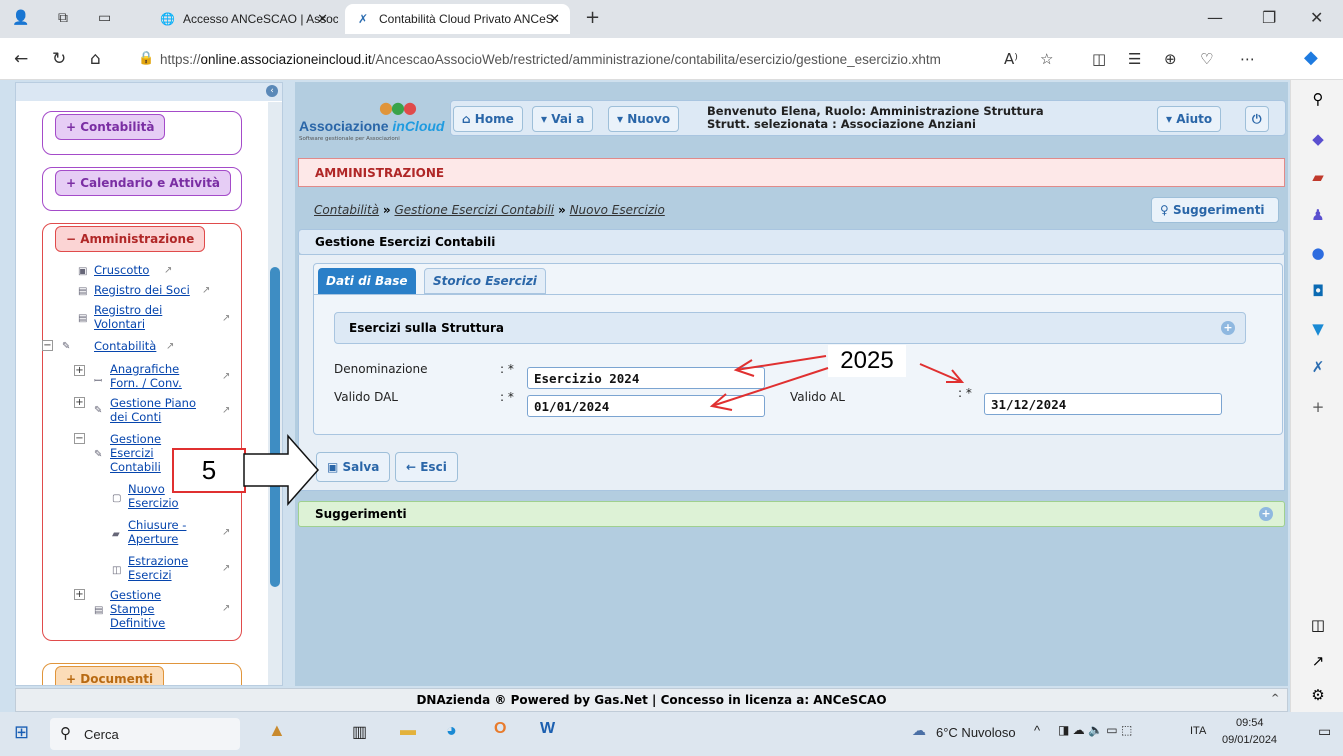 This screenshot has width=1343, height=756. I want to click on tree-nuovo-esercizio-l1: Nuovo, so click(146, 489).